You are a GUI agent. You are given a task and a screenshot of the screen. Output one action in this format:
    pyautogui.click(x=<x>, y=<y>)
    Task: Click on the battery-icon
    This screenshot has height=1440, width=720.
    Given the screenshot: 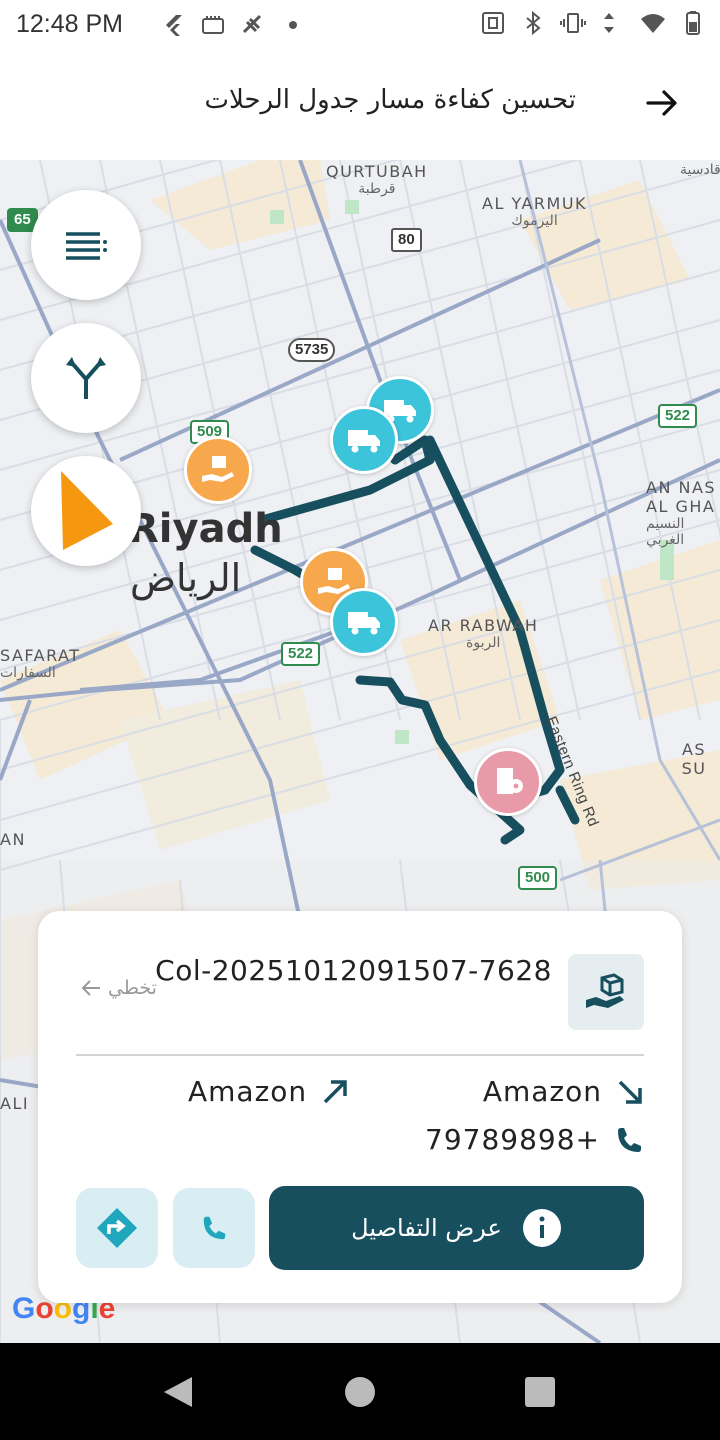 What is the action you would take?
    pyautogui.click(x=693, y=23)
    